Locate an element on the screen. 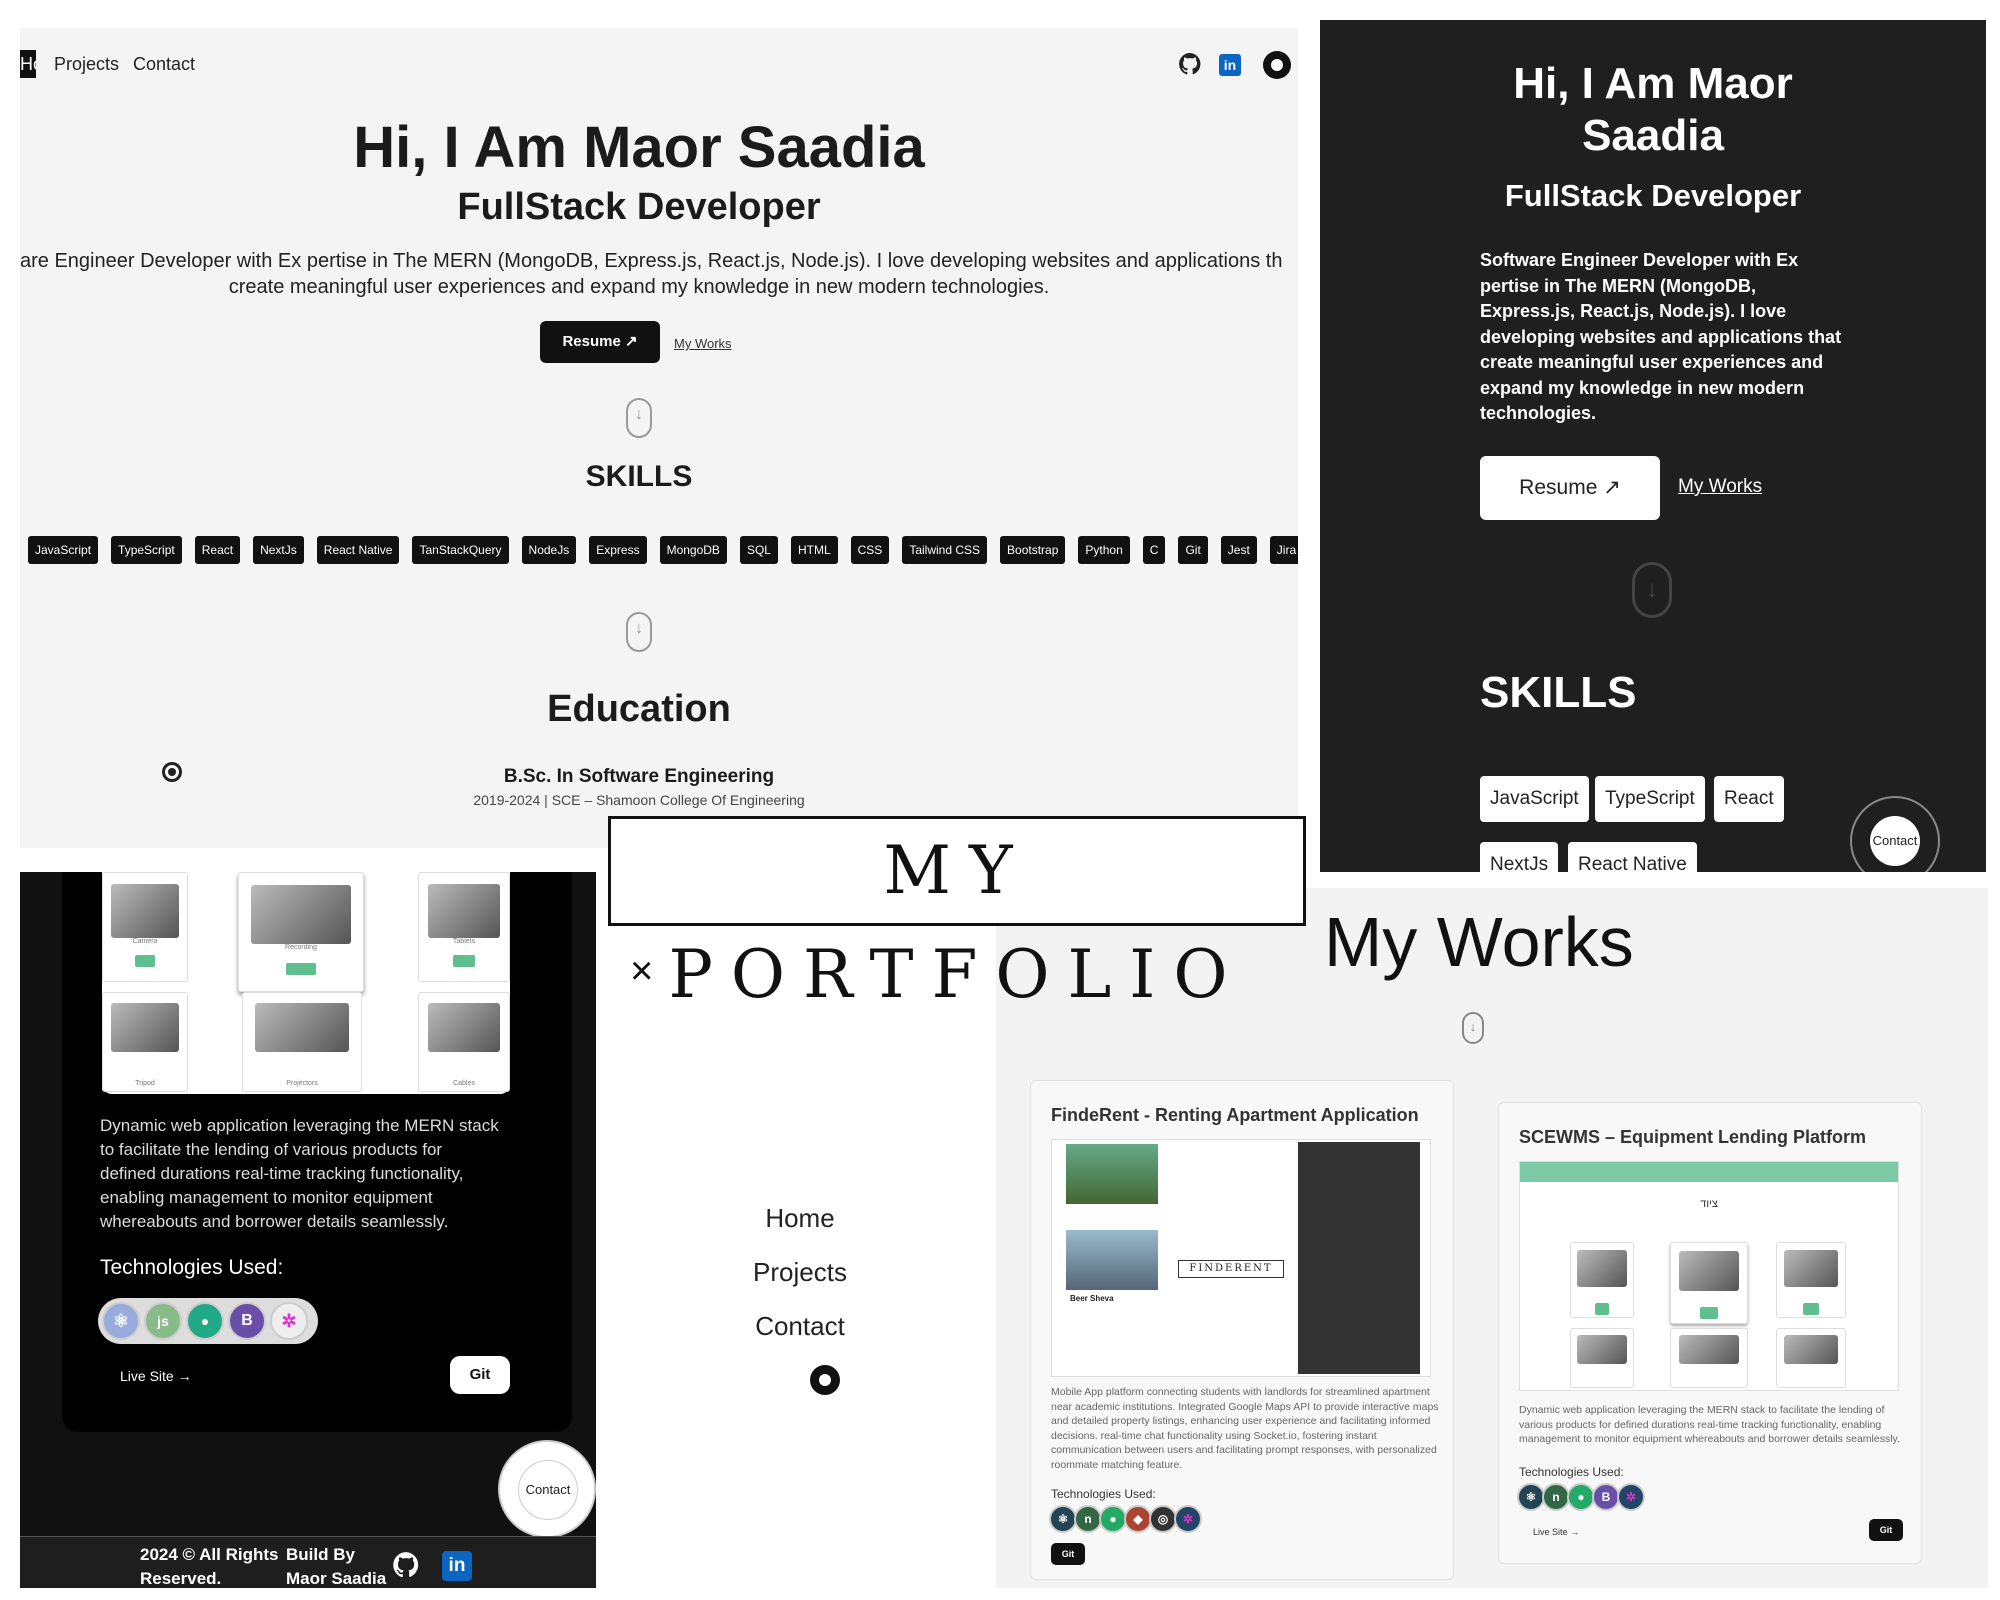 The height and width of the screenshot is (1600, 2000). product-thumb: Cables is located at coordinates (464, 1042).